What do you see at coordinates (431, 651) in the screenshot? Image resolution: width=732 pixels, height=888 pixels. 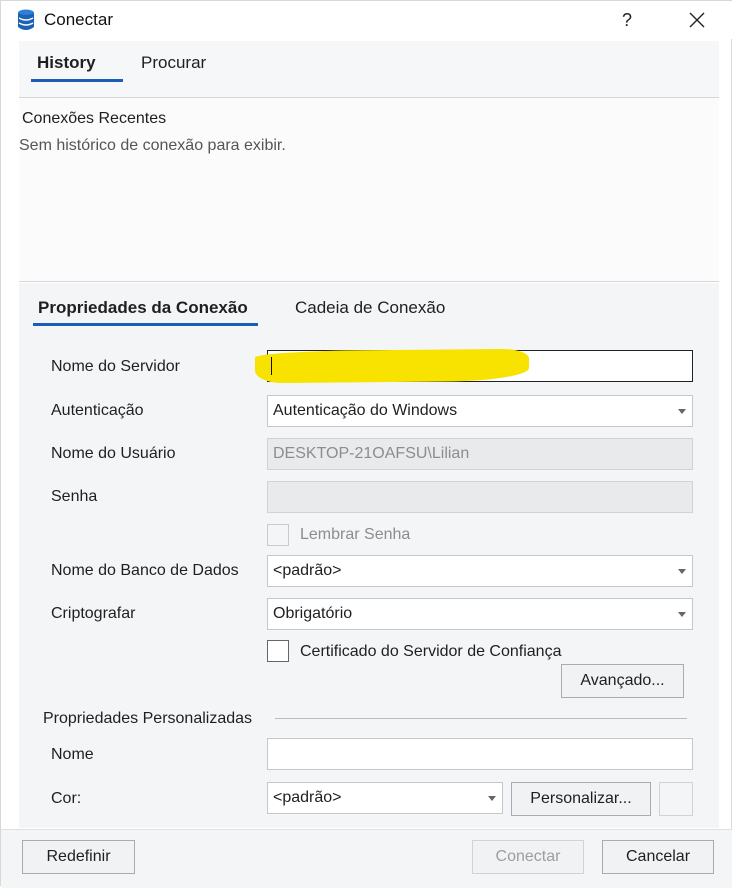 I see `trust-certificate-label: Certificado do Servidor de Confiança` at bounding box center [431, 651].